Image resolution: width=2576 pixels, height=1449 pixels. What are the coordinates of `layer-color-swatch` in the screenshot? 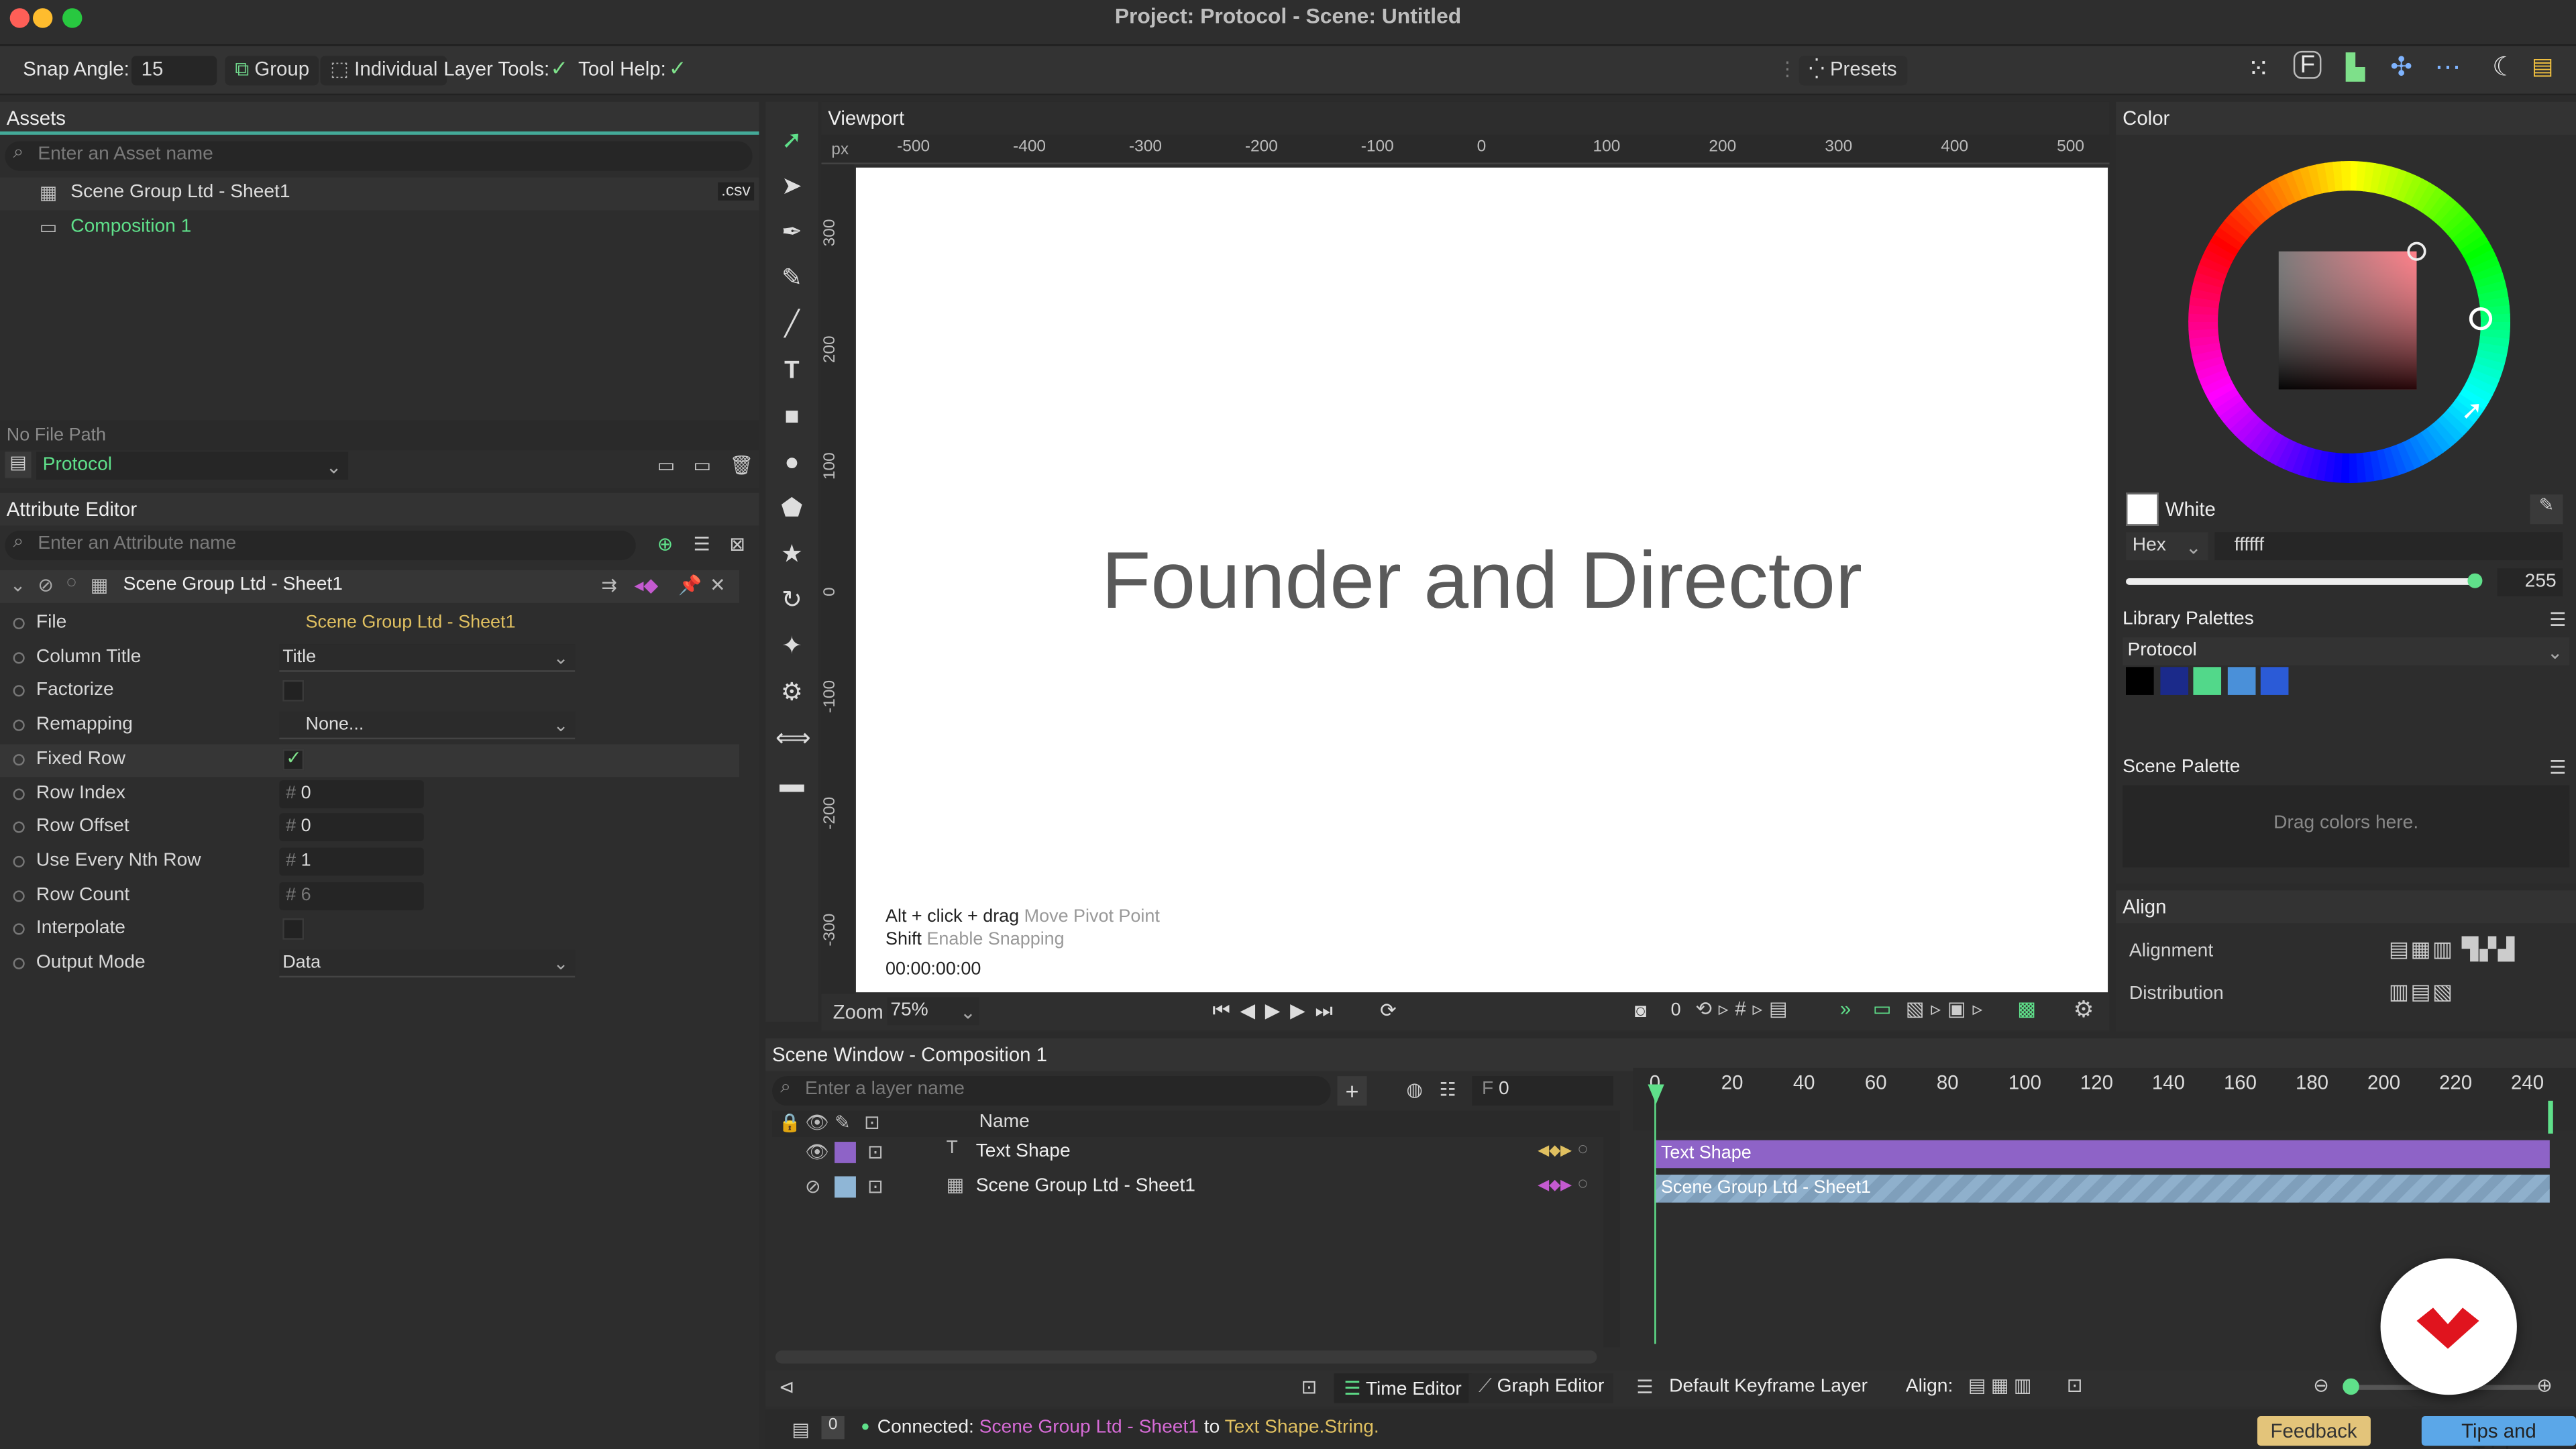 It's located at (845, 1152).